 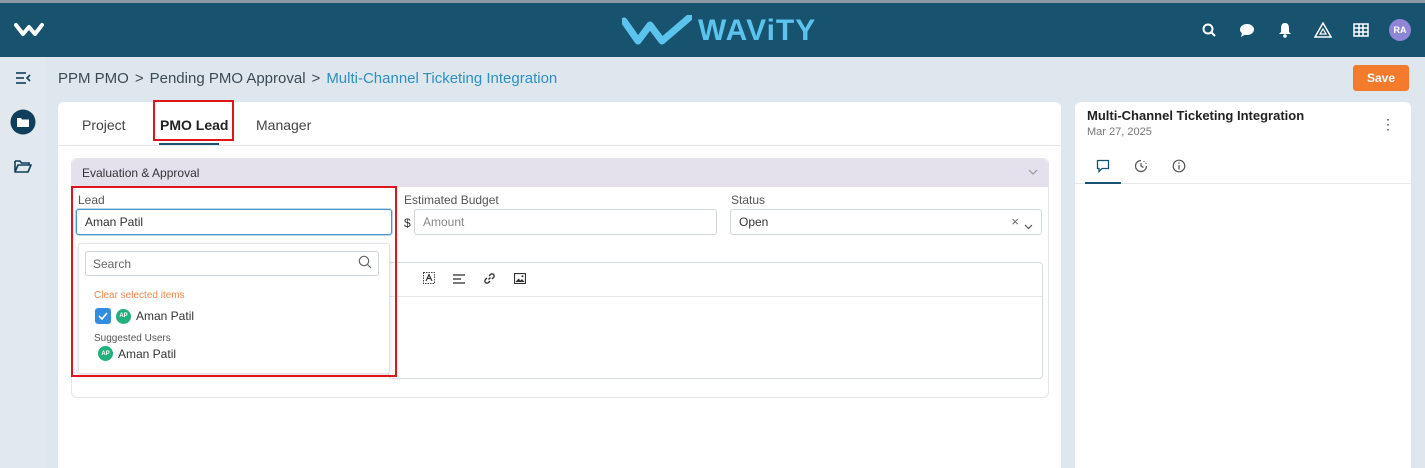 I want to click on user-avatar: RA, so click(x=1400, y=30).